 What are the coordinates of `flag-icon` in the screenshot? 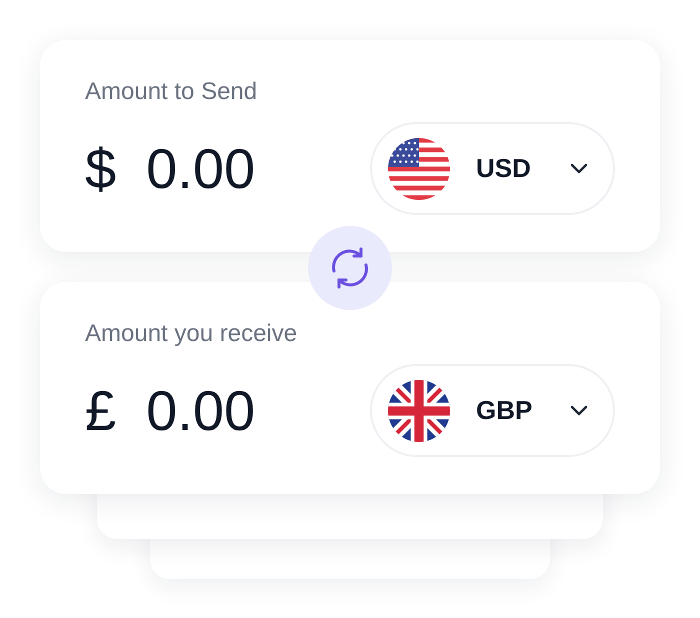 It's located at (419, 169).